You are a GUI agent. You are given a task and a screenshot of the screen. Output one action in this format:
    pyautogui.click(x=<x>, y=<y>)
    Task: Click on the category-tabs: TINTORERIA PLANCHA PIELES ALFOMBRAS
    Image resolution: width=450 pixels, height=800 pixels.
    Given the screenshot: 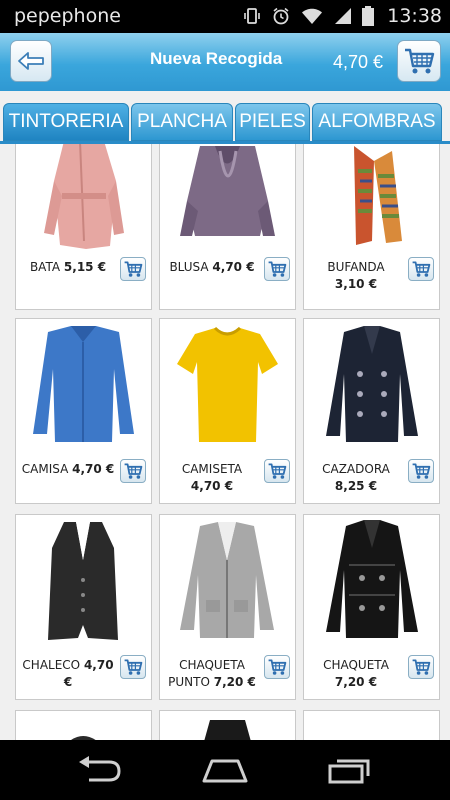 What is the action you would take?
    pyautogui.click(x=225, y=117)
    